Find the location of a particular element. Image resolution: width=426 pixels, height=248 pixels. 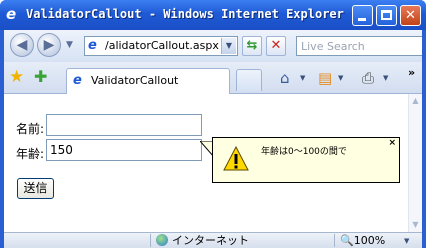

home-dropdown-icon: ▼ is located at coordinates (302, 78).